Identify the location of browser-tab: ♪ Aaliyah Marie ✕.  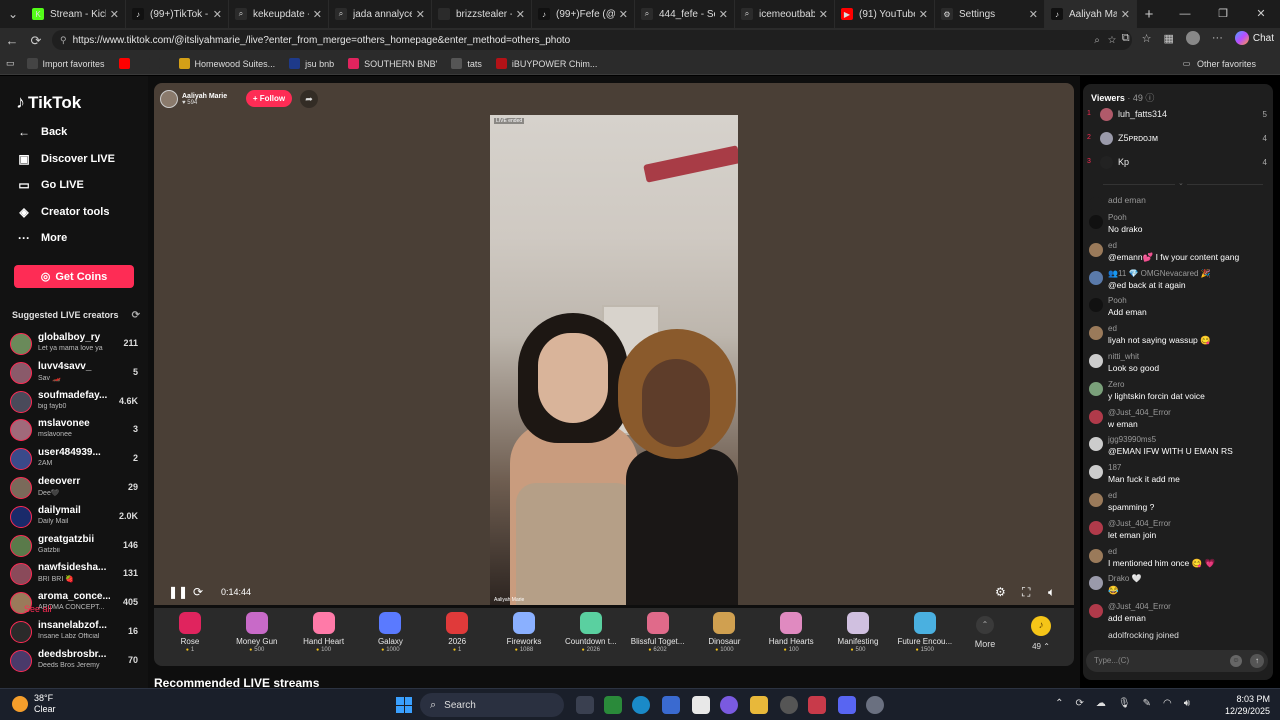
(1091, 14).